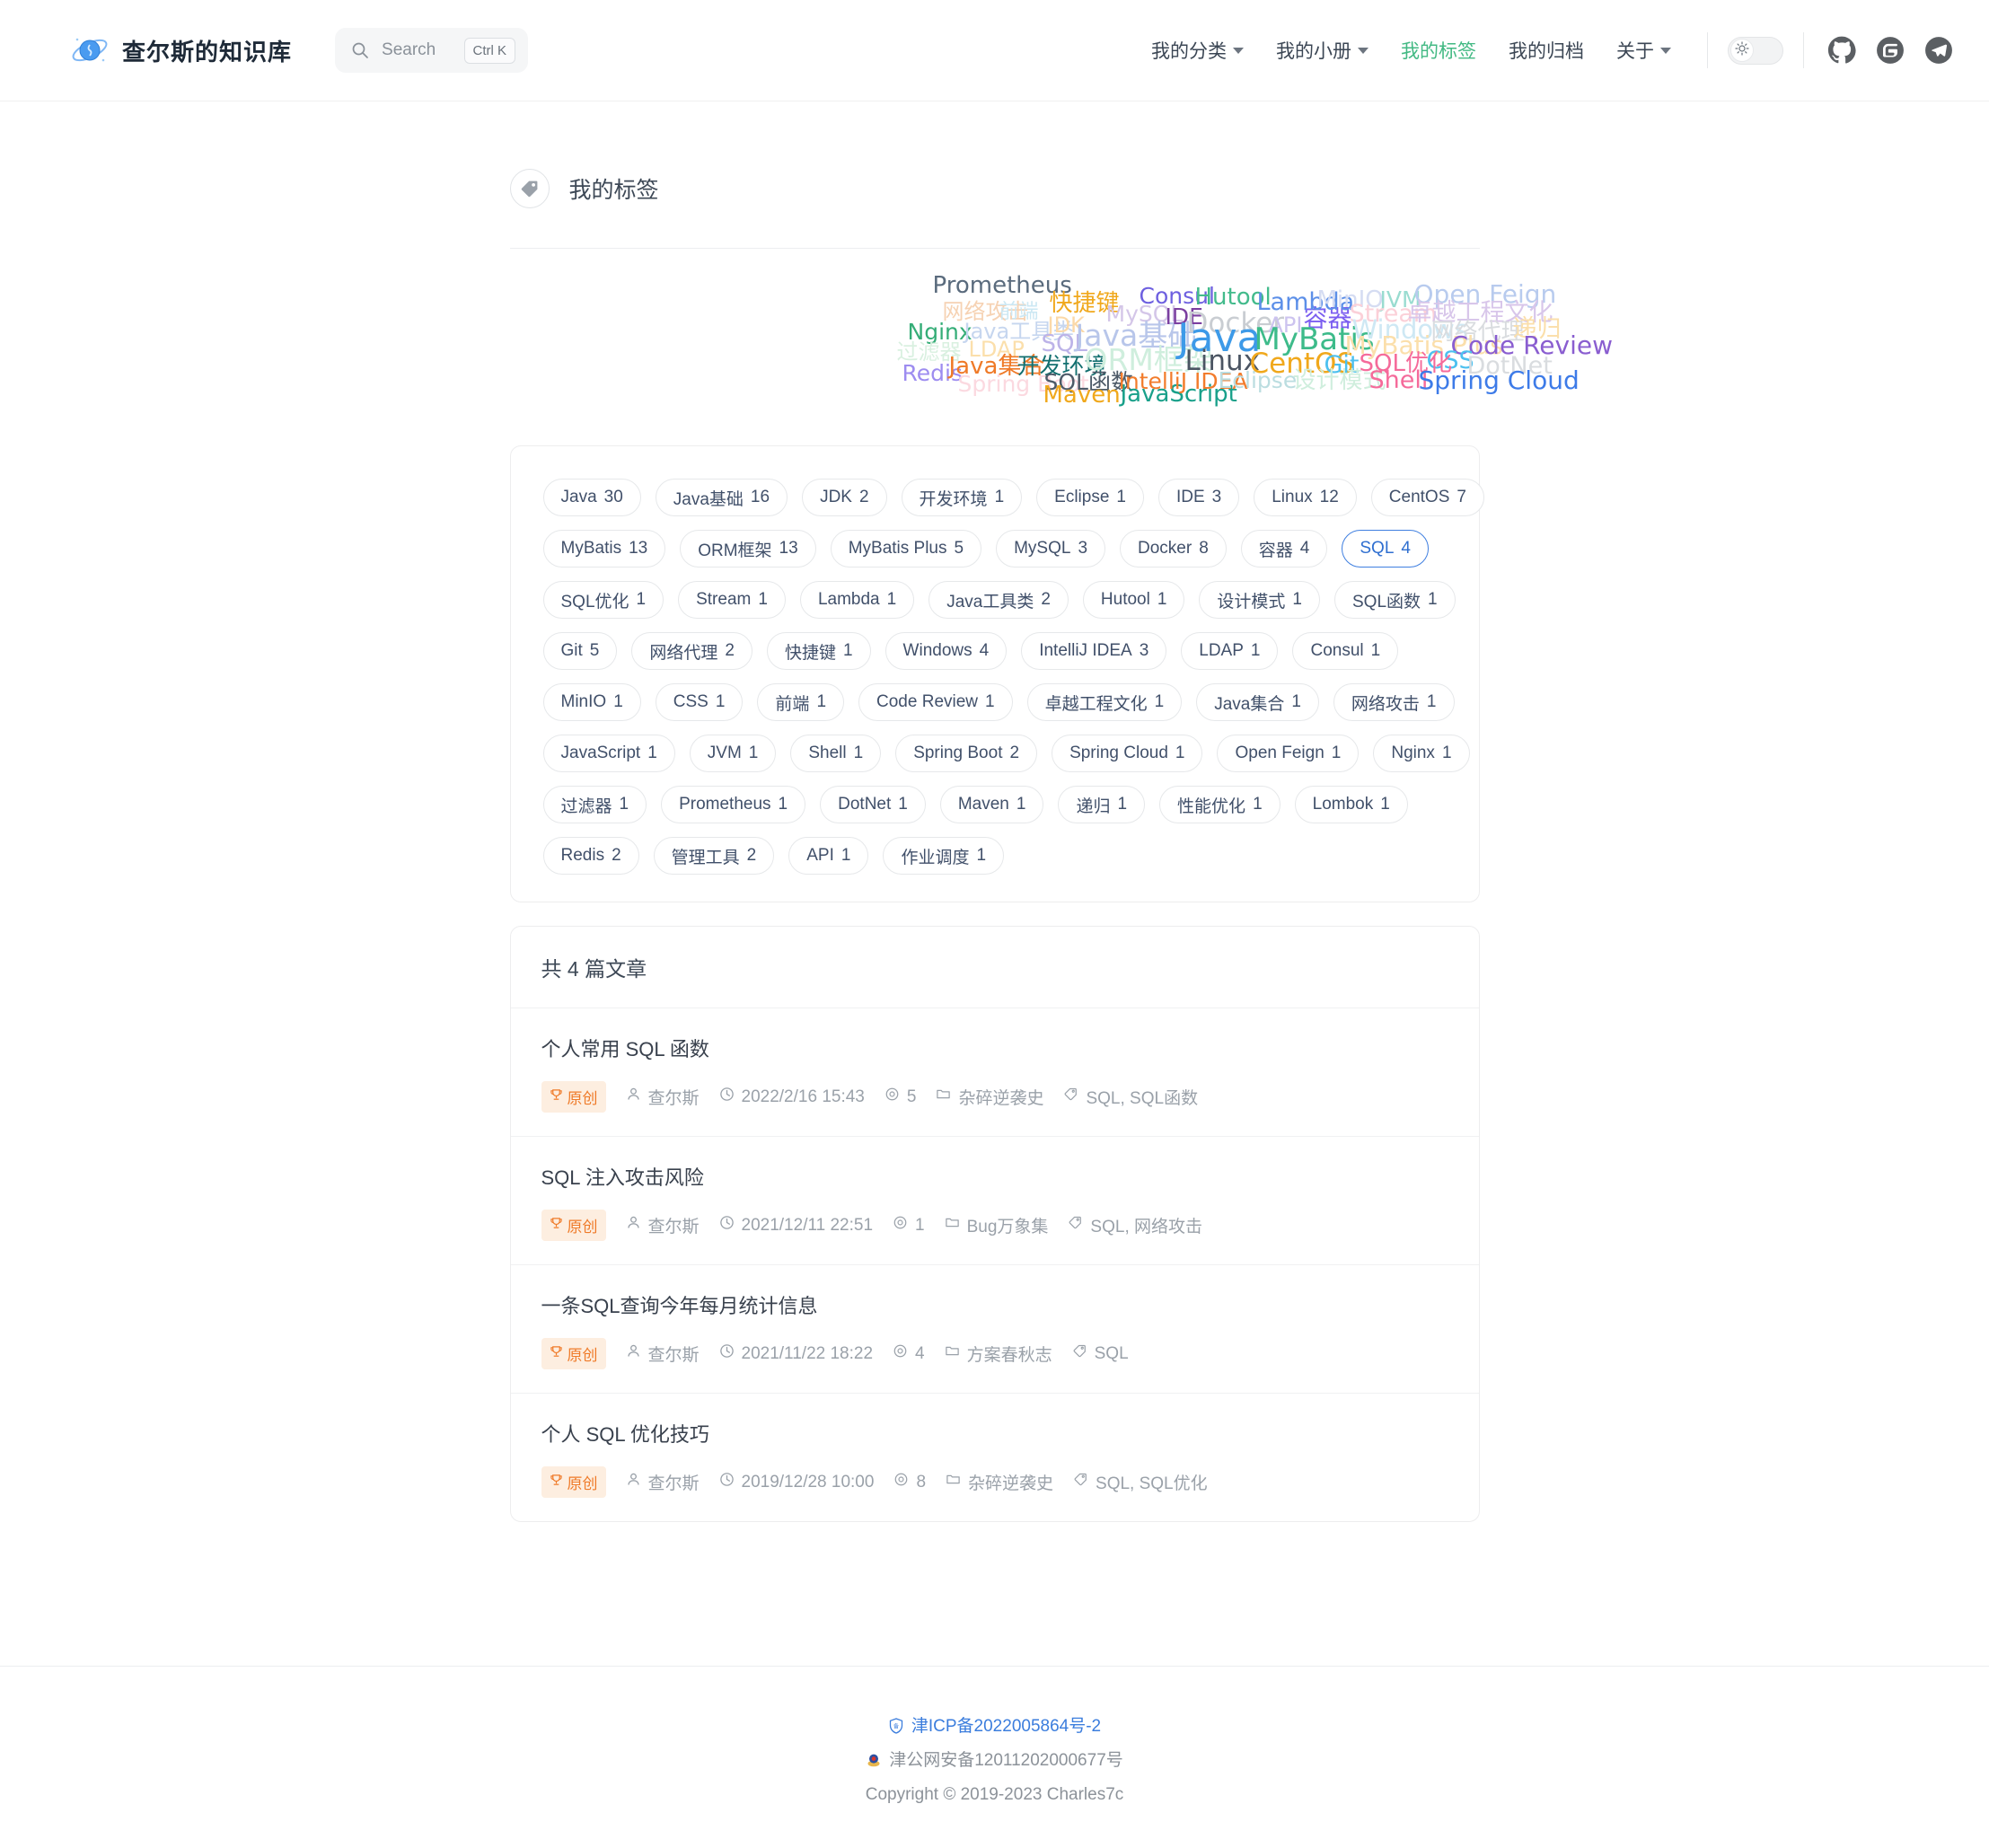  Describe the element at coordinates (181, 50) in the screenshot. I see `brand: 查尔斯的知识库` at that location.